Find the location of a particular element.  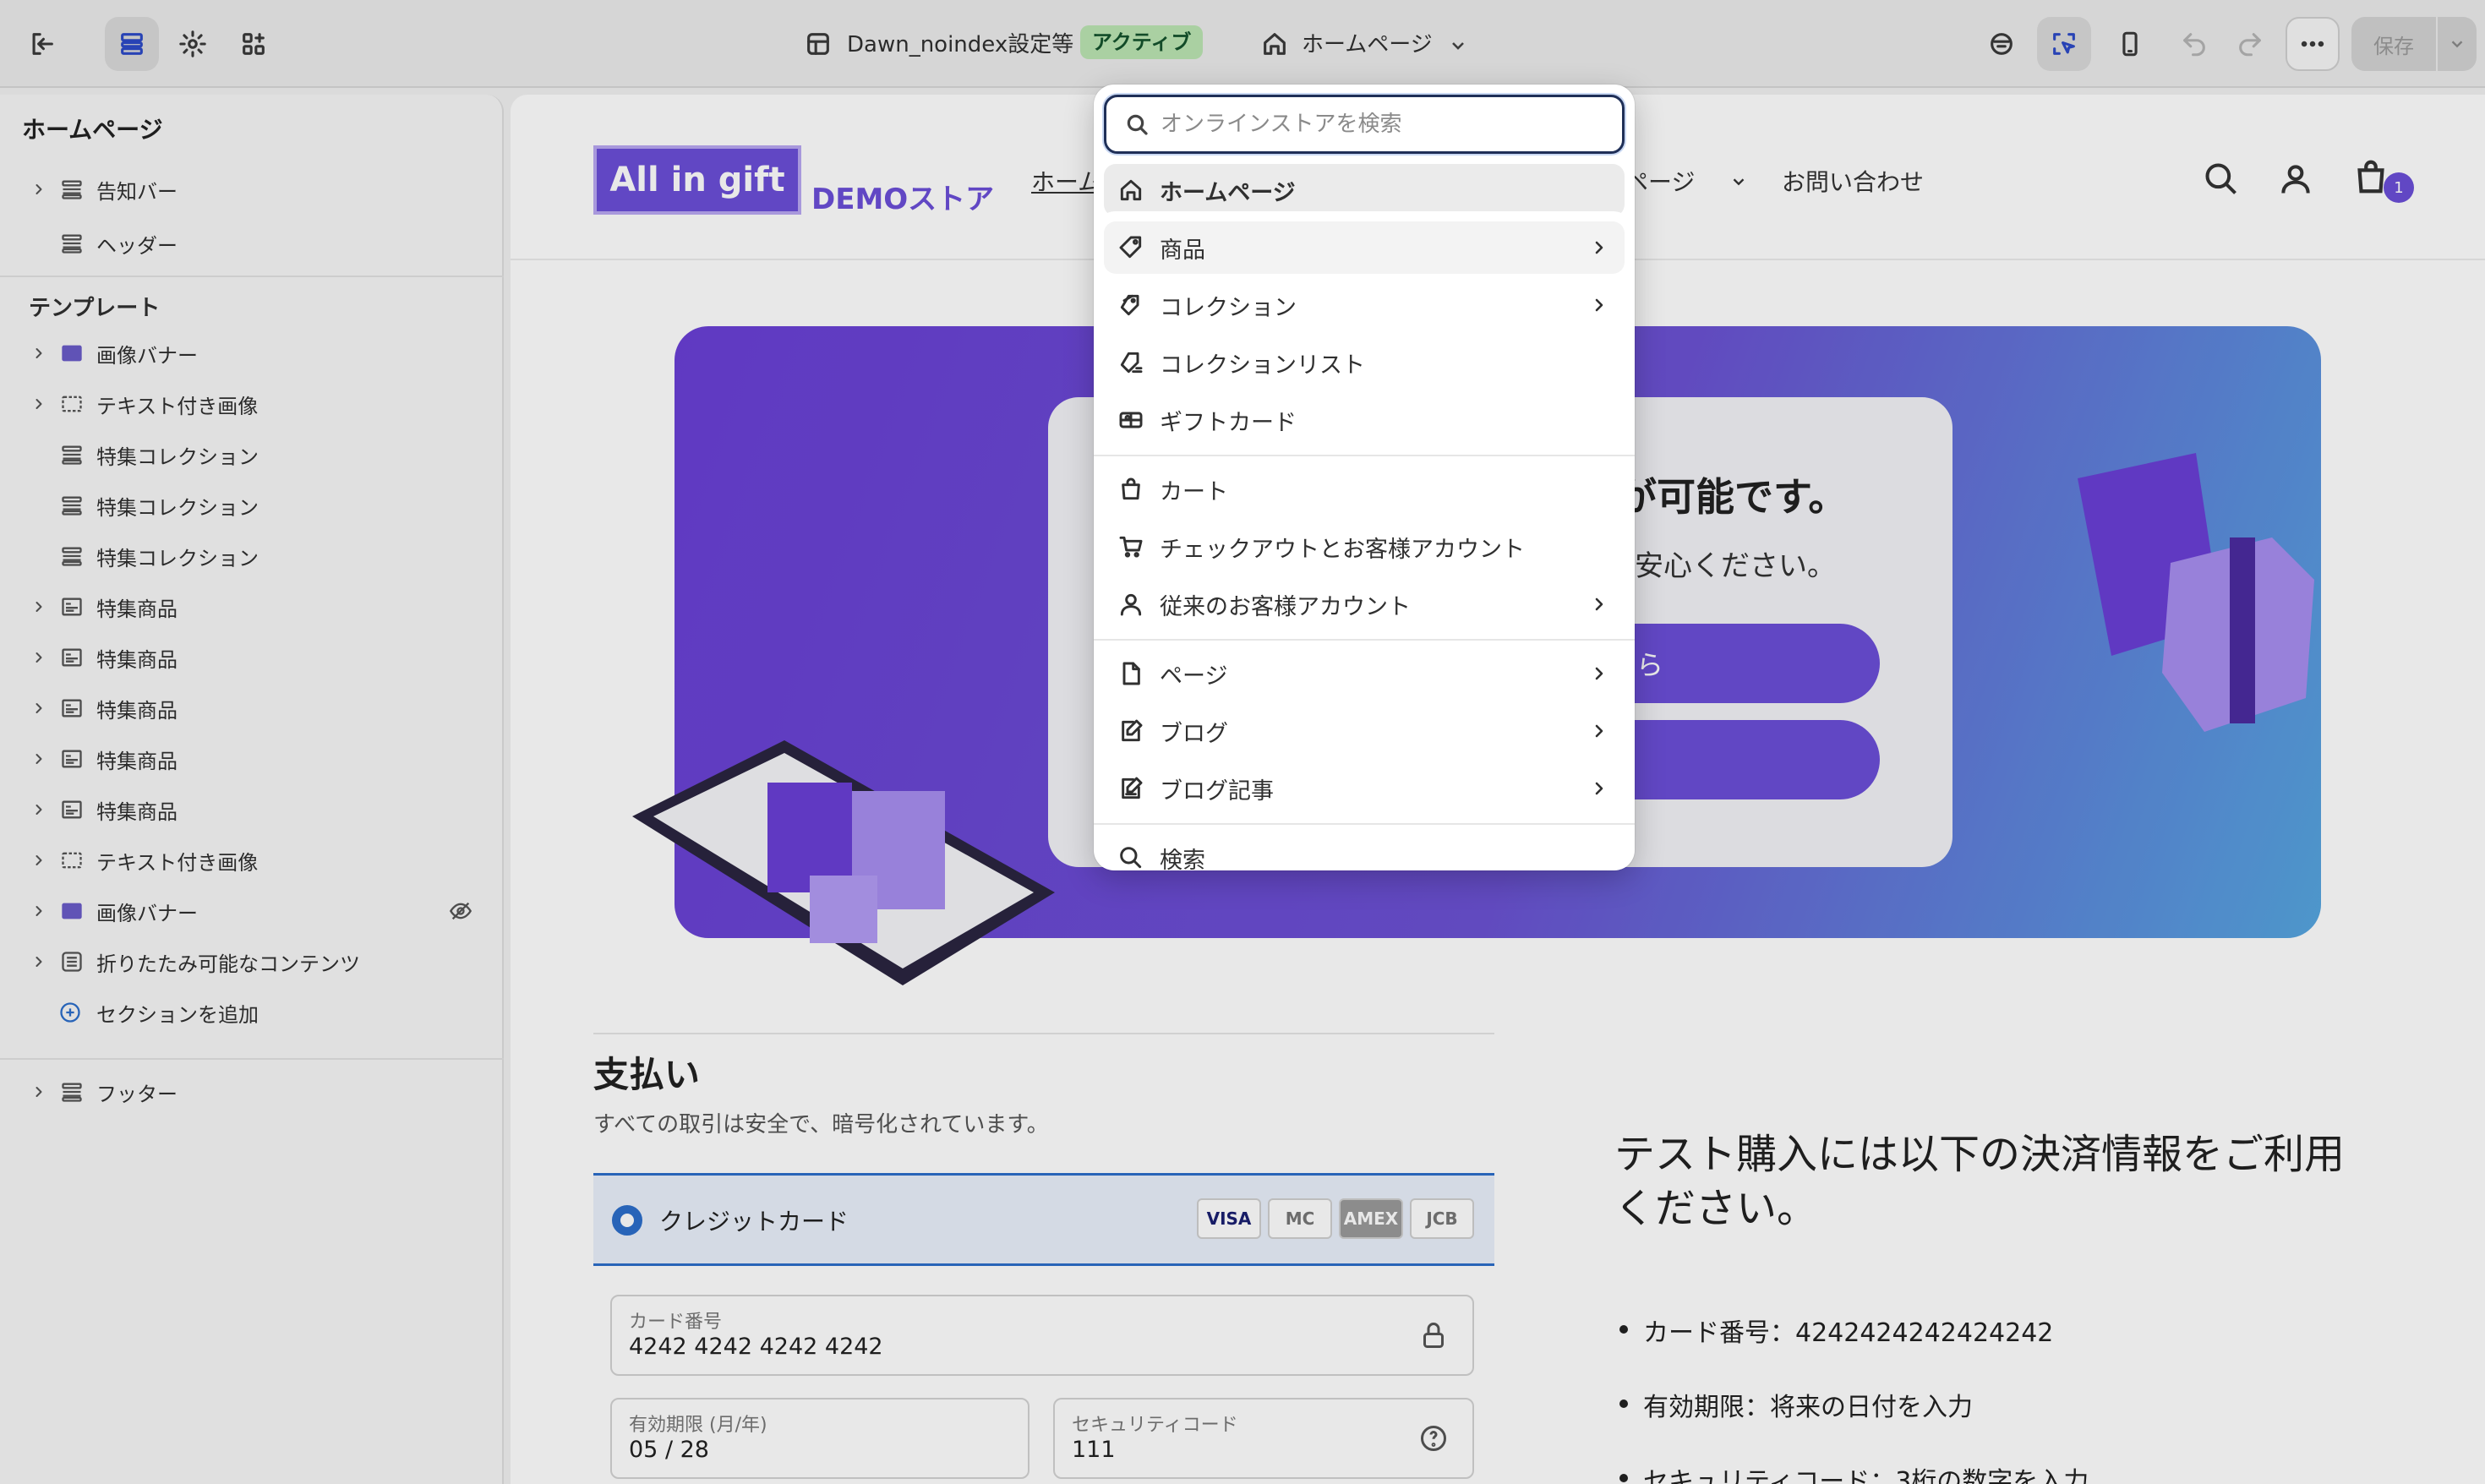

image-text-icon is located at coordinates (72, 404).